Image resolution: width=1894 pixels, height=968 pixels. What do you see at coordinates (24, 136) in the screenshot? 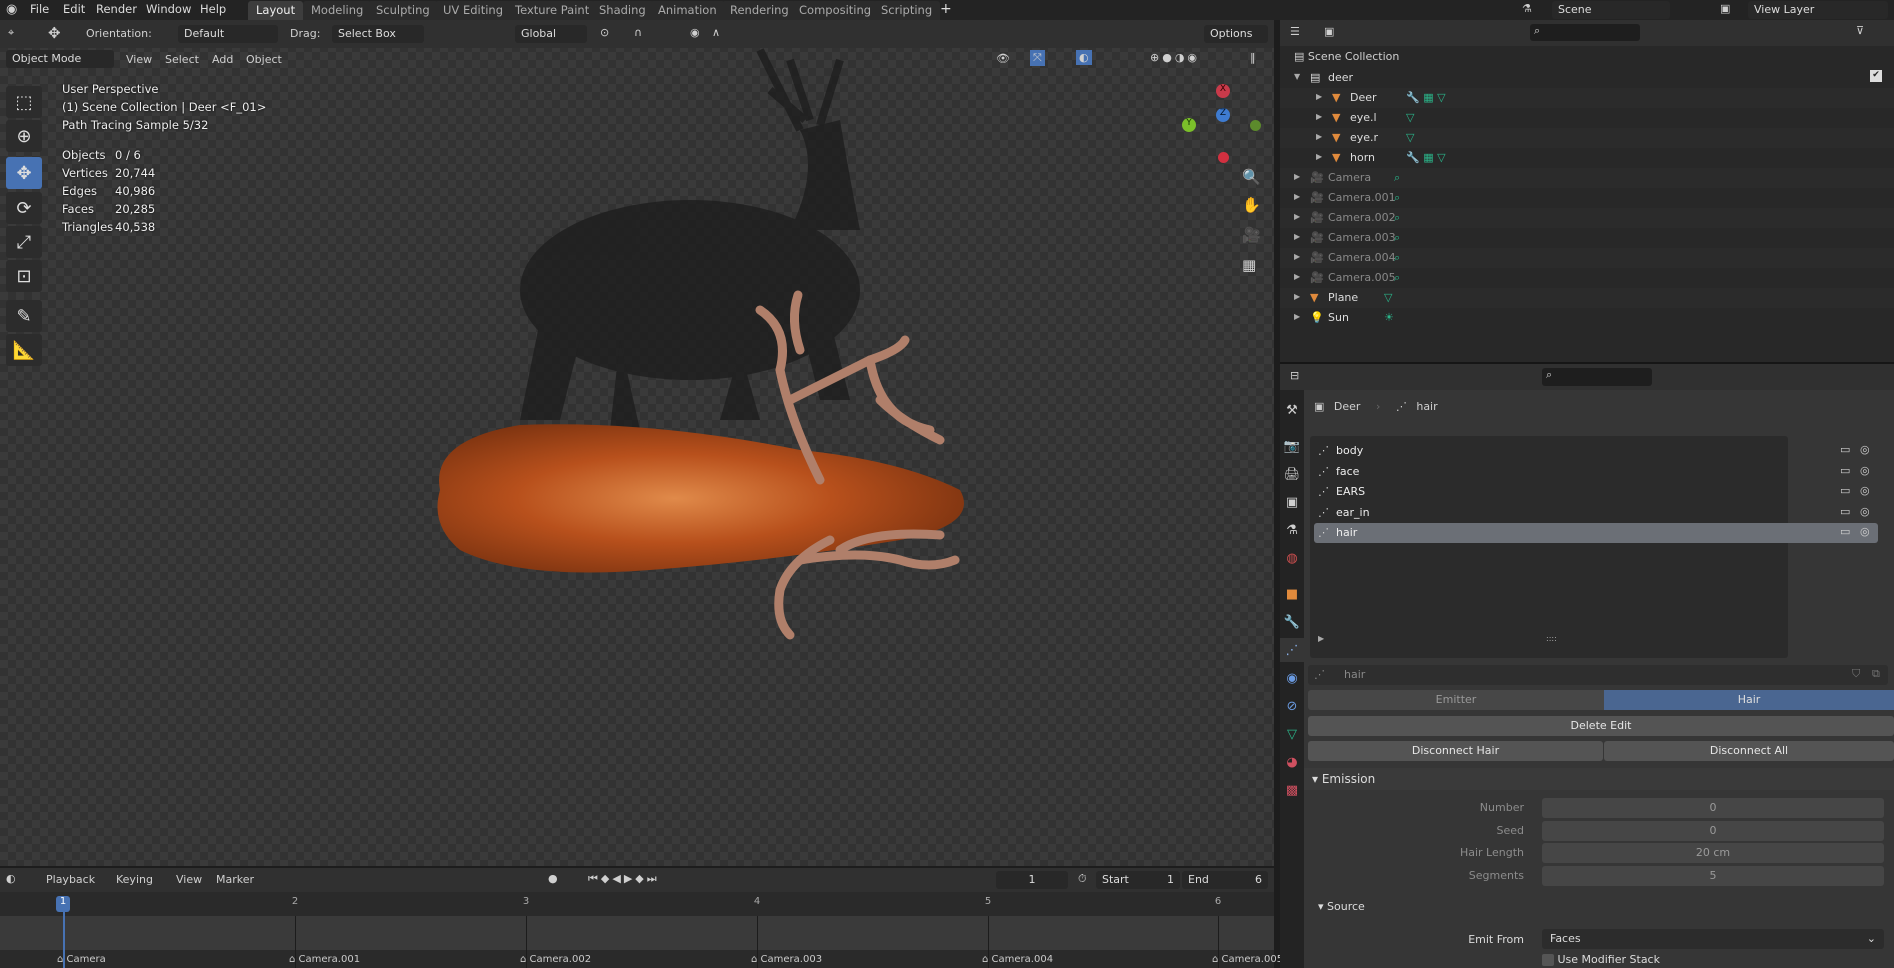
I see `cursor-tool: ⊕` at bounding box center [24, 136].